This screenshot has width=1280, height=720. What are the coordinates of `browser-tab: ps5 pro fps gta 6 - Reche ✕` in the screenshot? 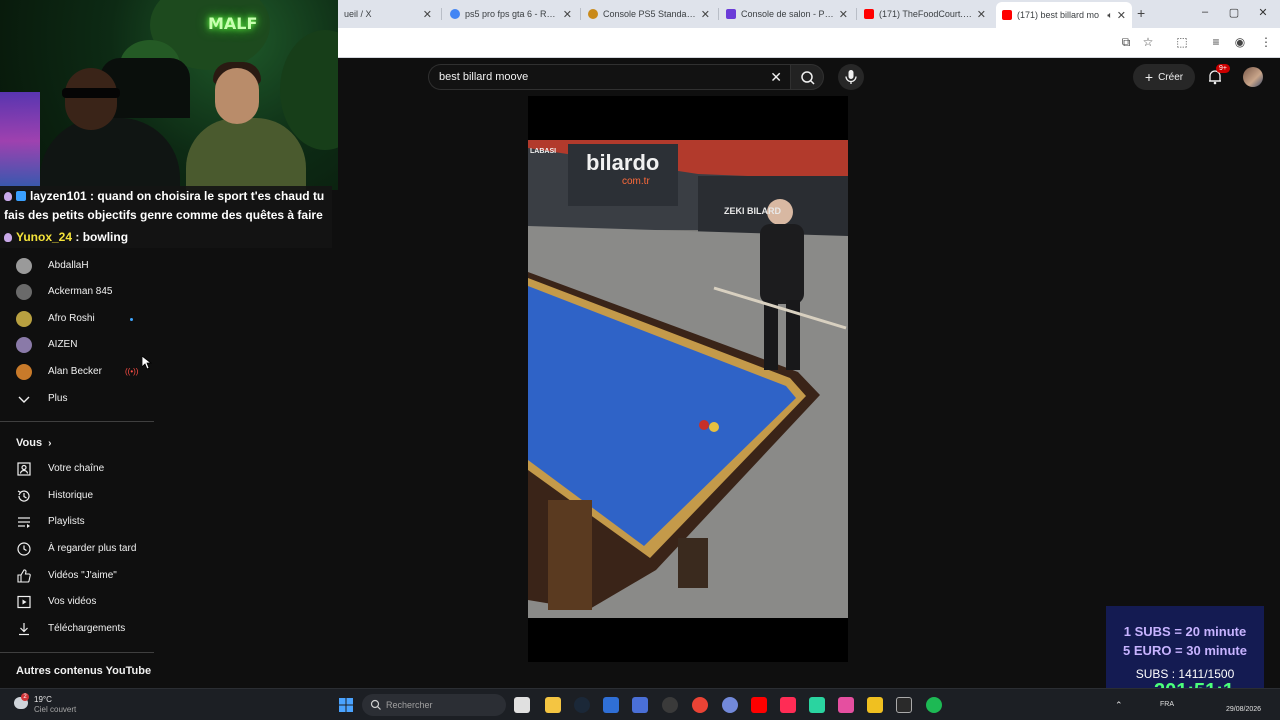 It's located at (511, 14).